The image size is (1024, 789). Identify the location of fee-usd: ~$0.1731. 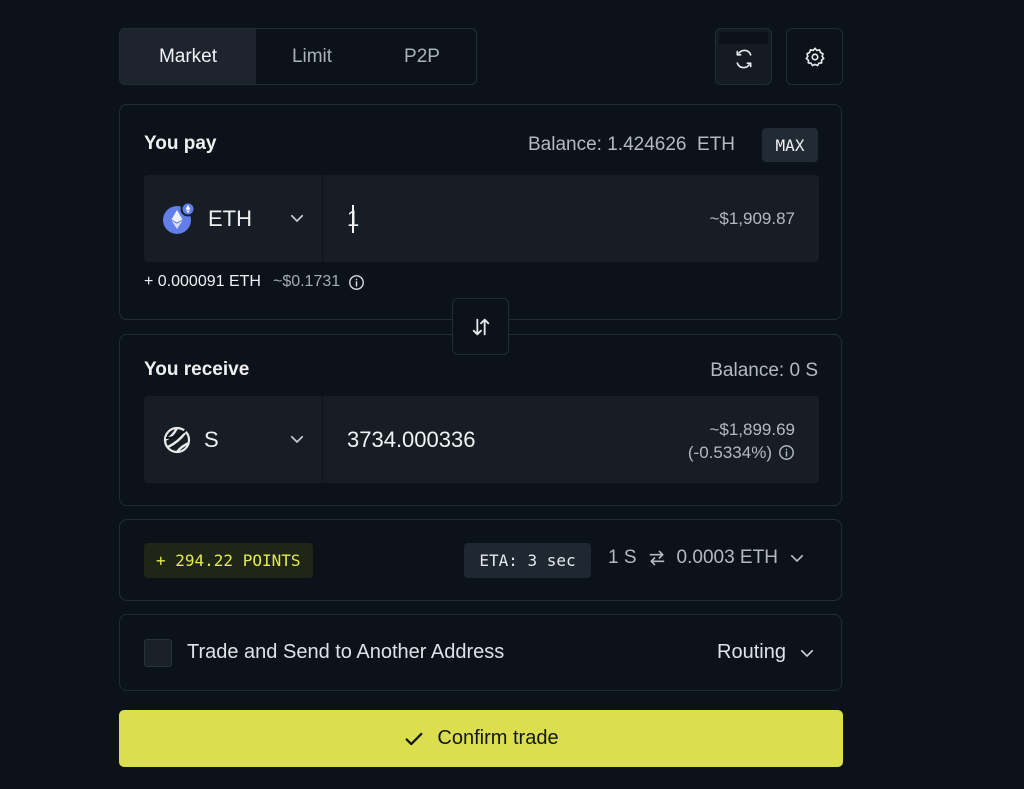
(306, 281).